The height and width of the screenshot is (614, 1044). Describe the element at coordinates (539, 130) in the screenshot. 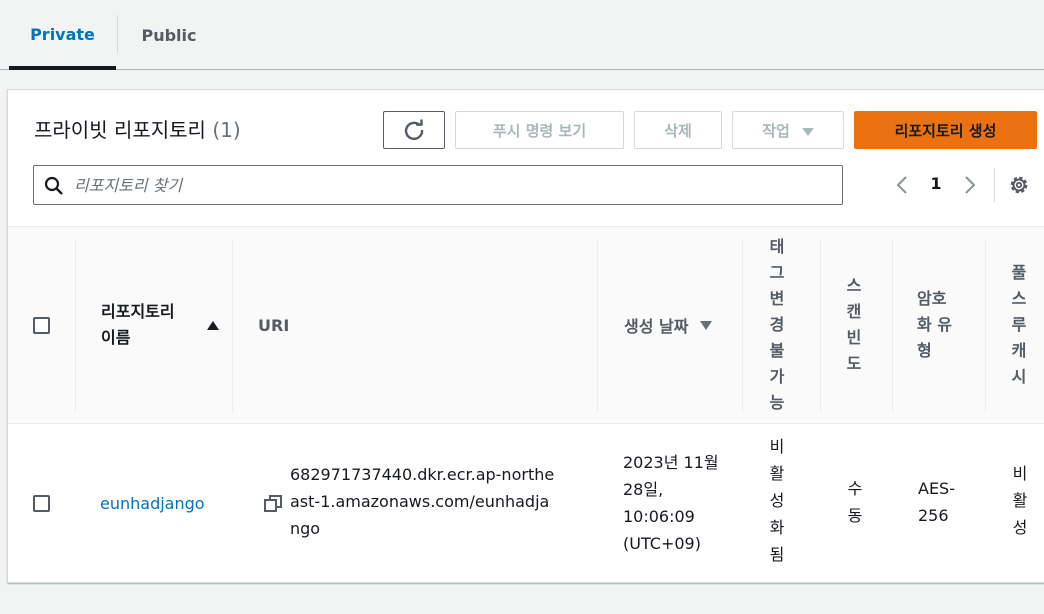

I see `view-push-commands-button: 푸시 명령 보기` at that location.